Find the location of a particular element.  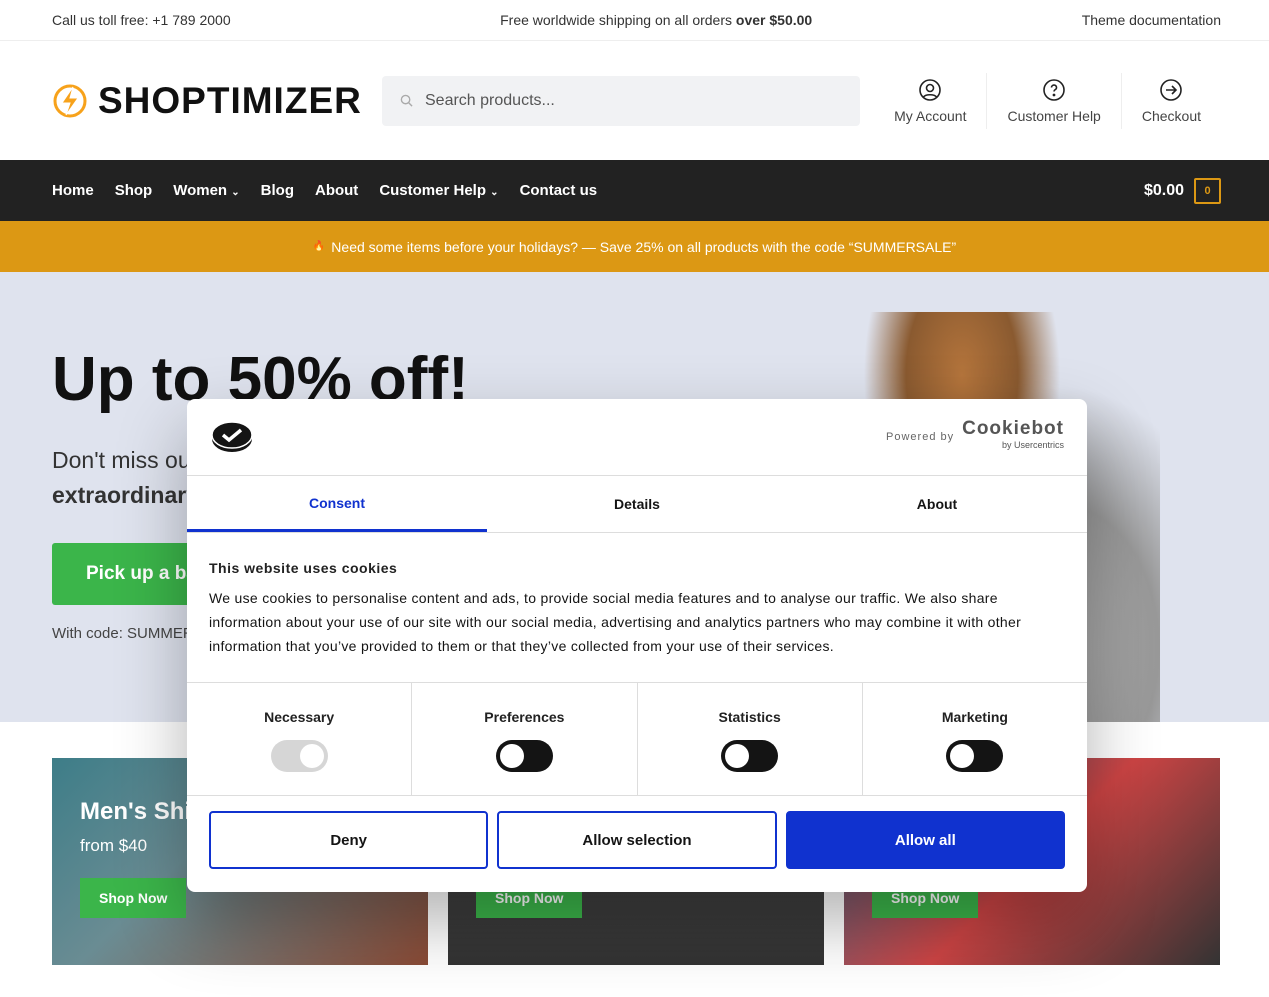

marketing-toggle is located at coordinates (975, 756).